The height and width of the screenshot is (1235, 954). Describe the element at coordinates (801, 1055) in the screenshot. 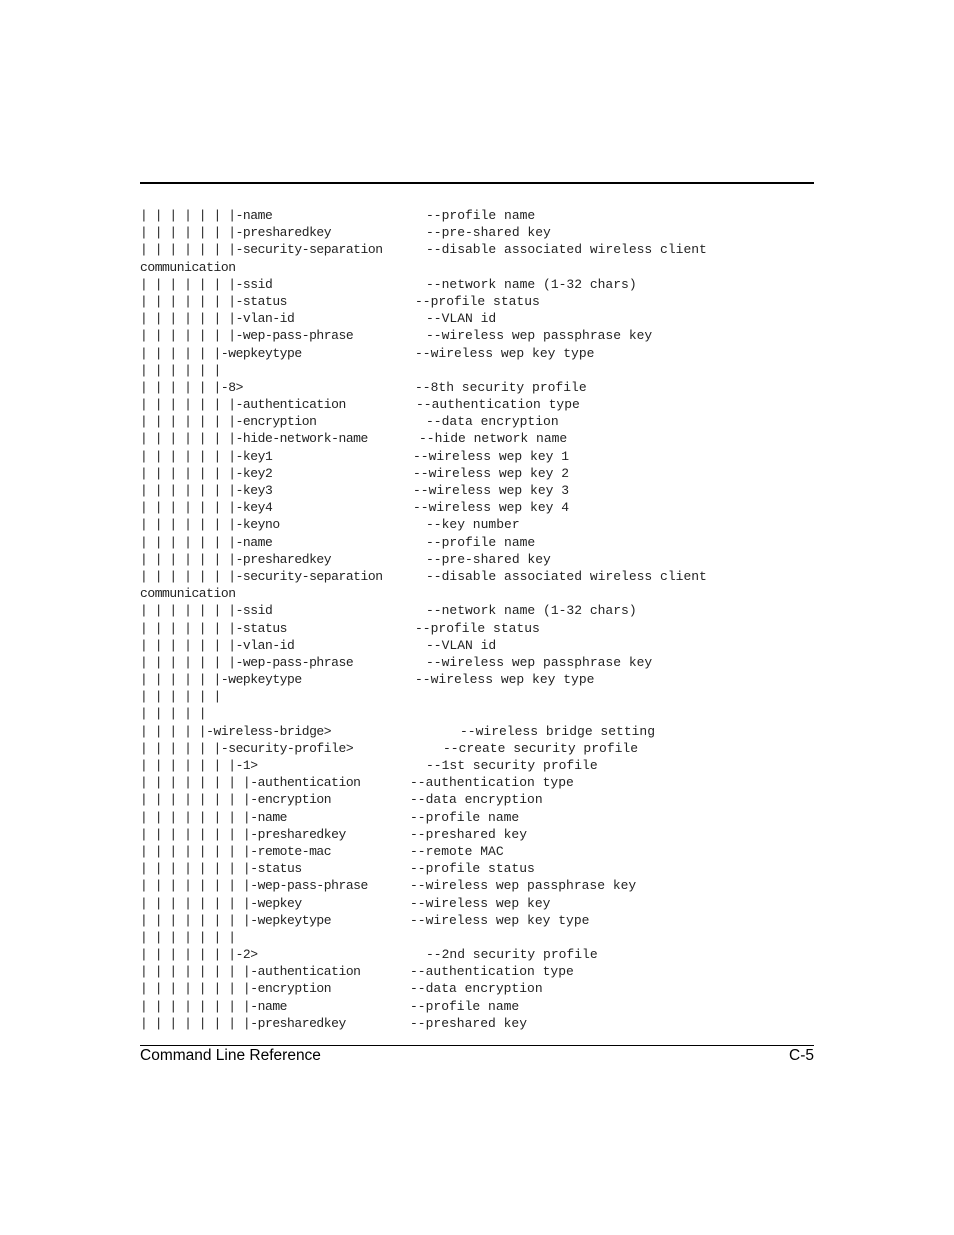

I see `page-number: C-5` at that location.